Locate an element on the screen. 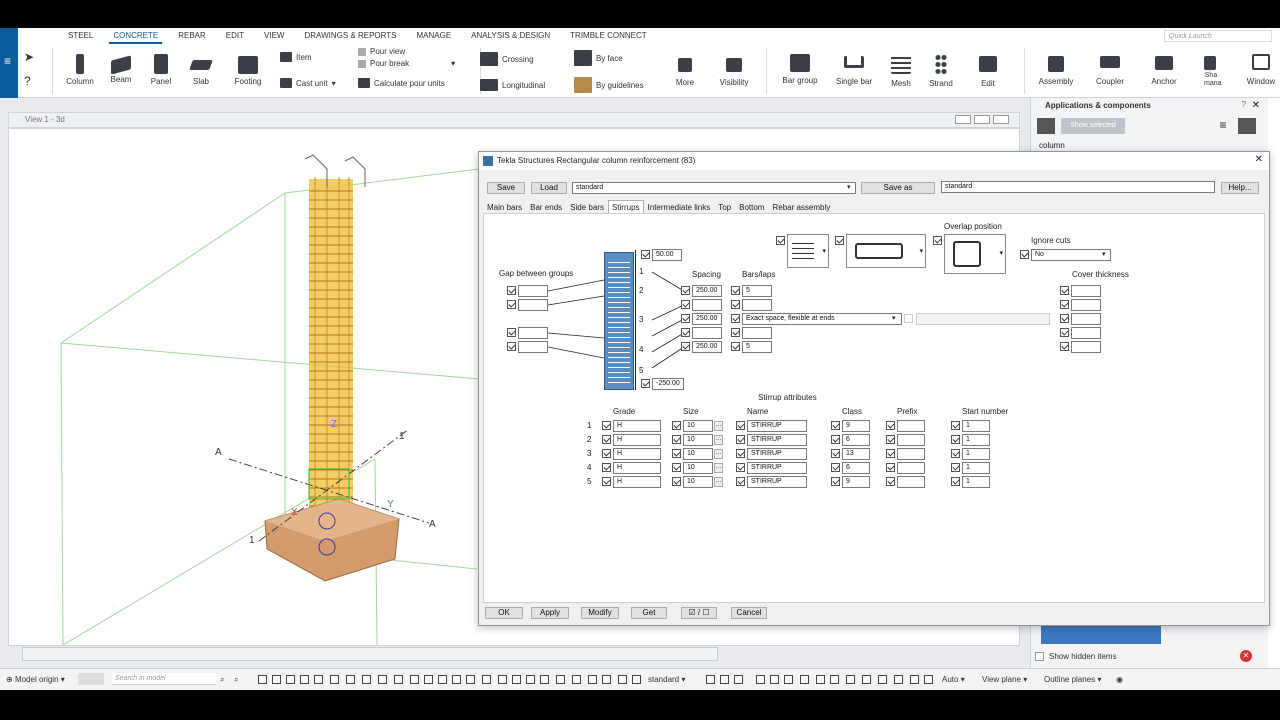 This screenshot has height=720, width=1280. tab-manage: MANAGE is located at coordinates (434, 36).